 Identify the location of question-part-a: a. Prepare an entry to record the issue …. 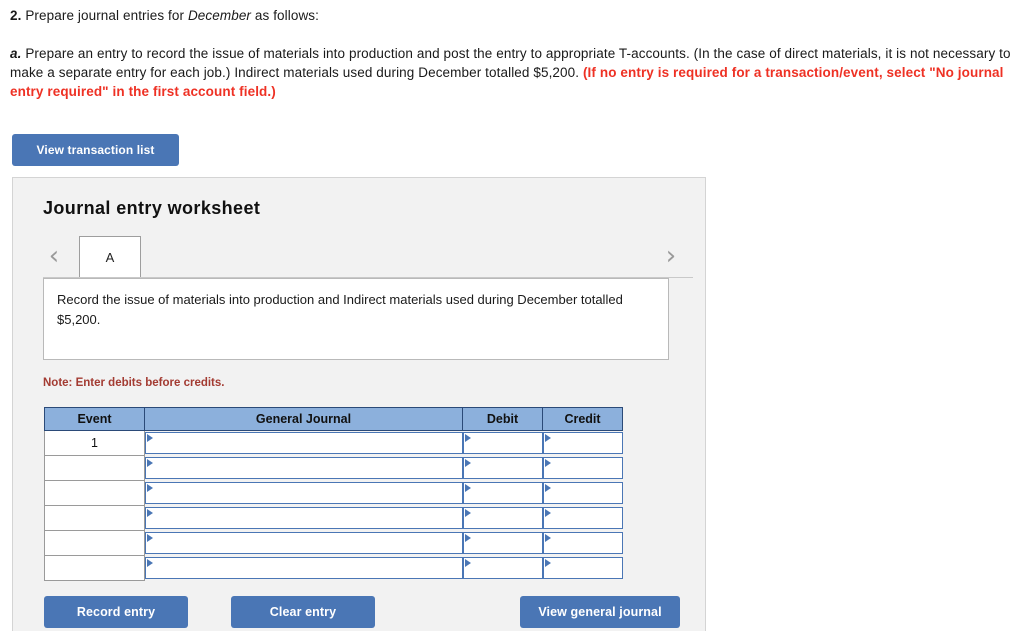
(512, 72).